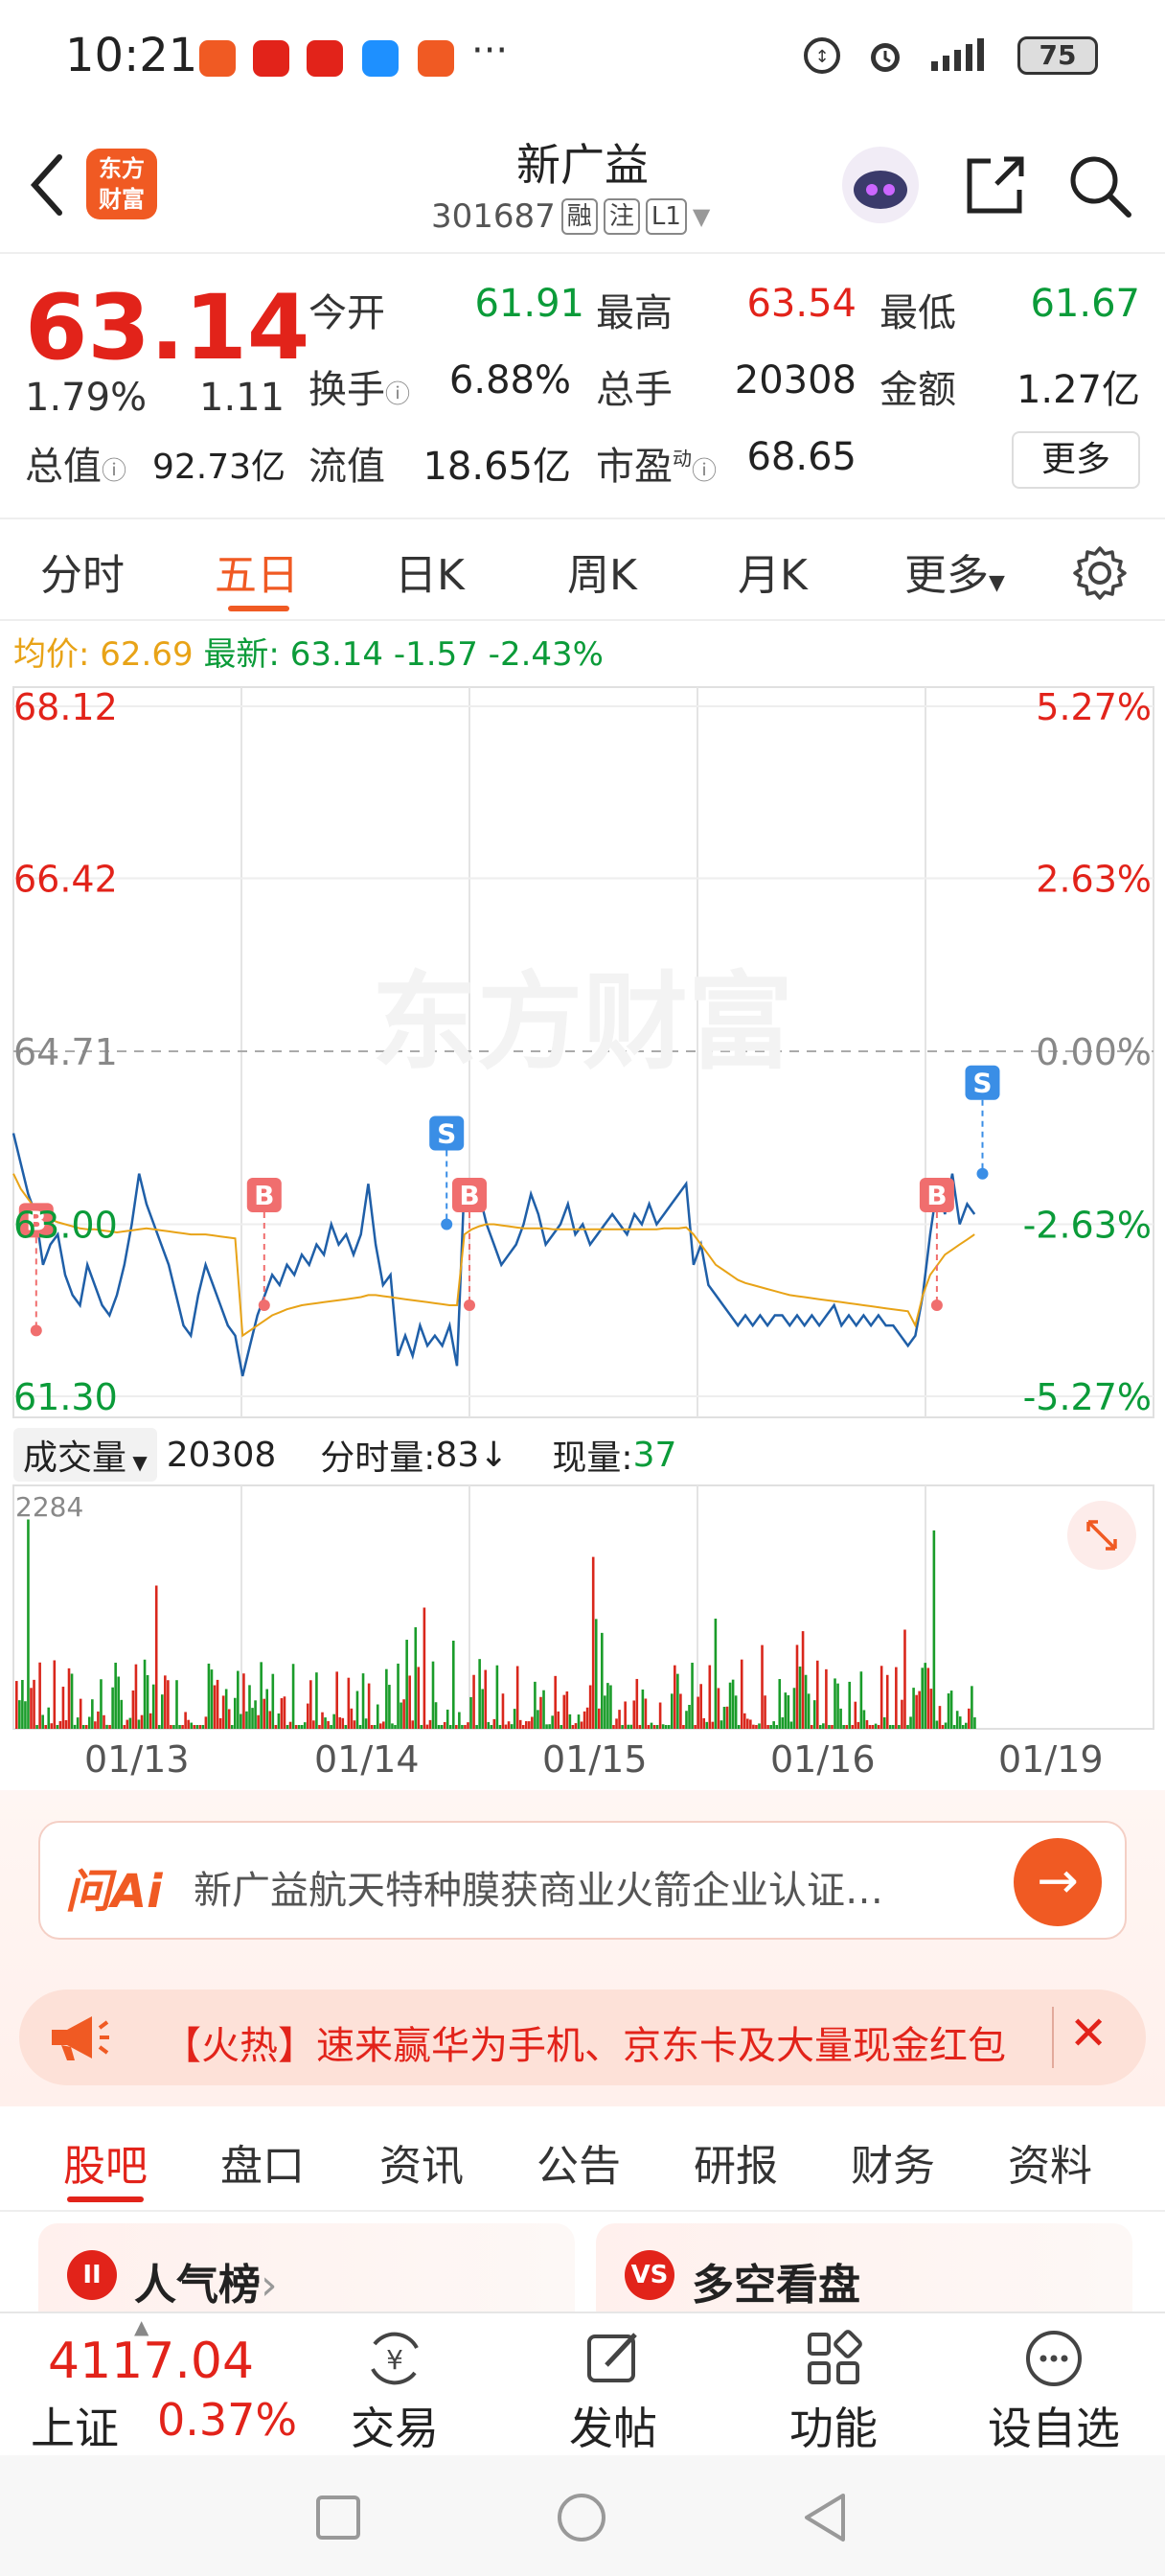 The image size is (1165, 2576). What do you see at coordinates (106, 2162) in the screenshot?
I see `tab-forum: 股吧` at bounding box center [106, 2162].